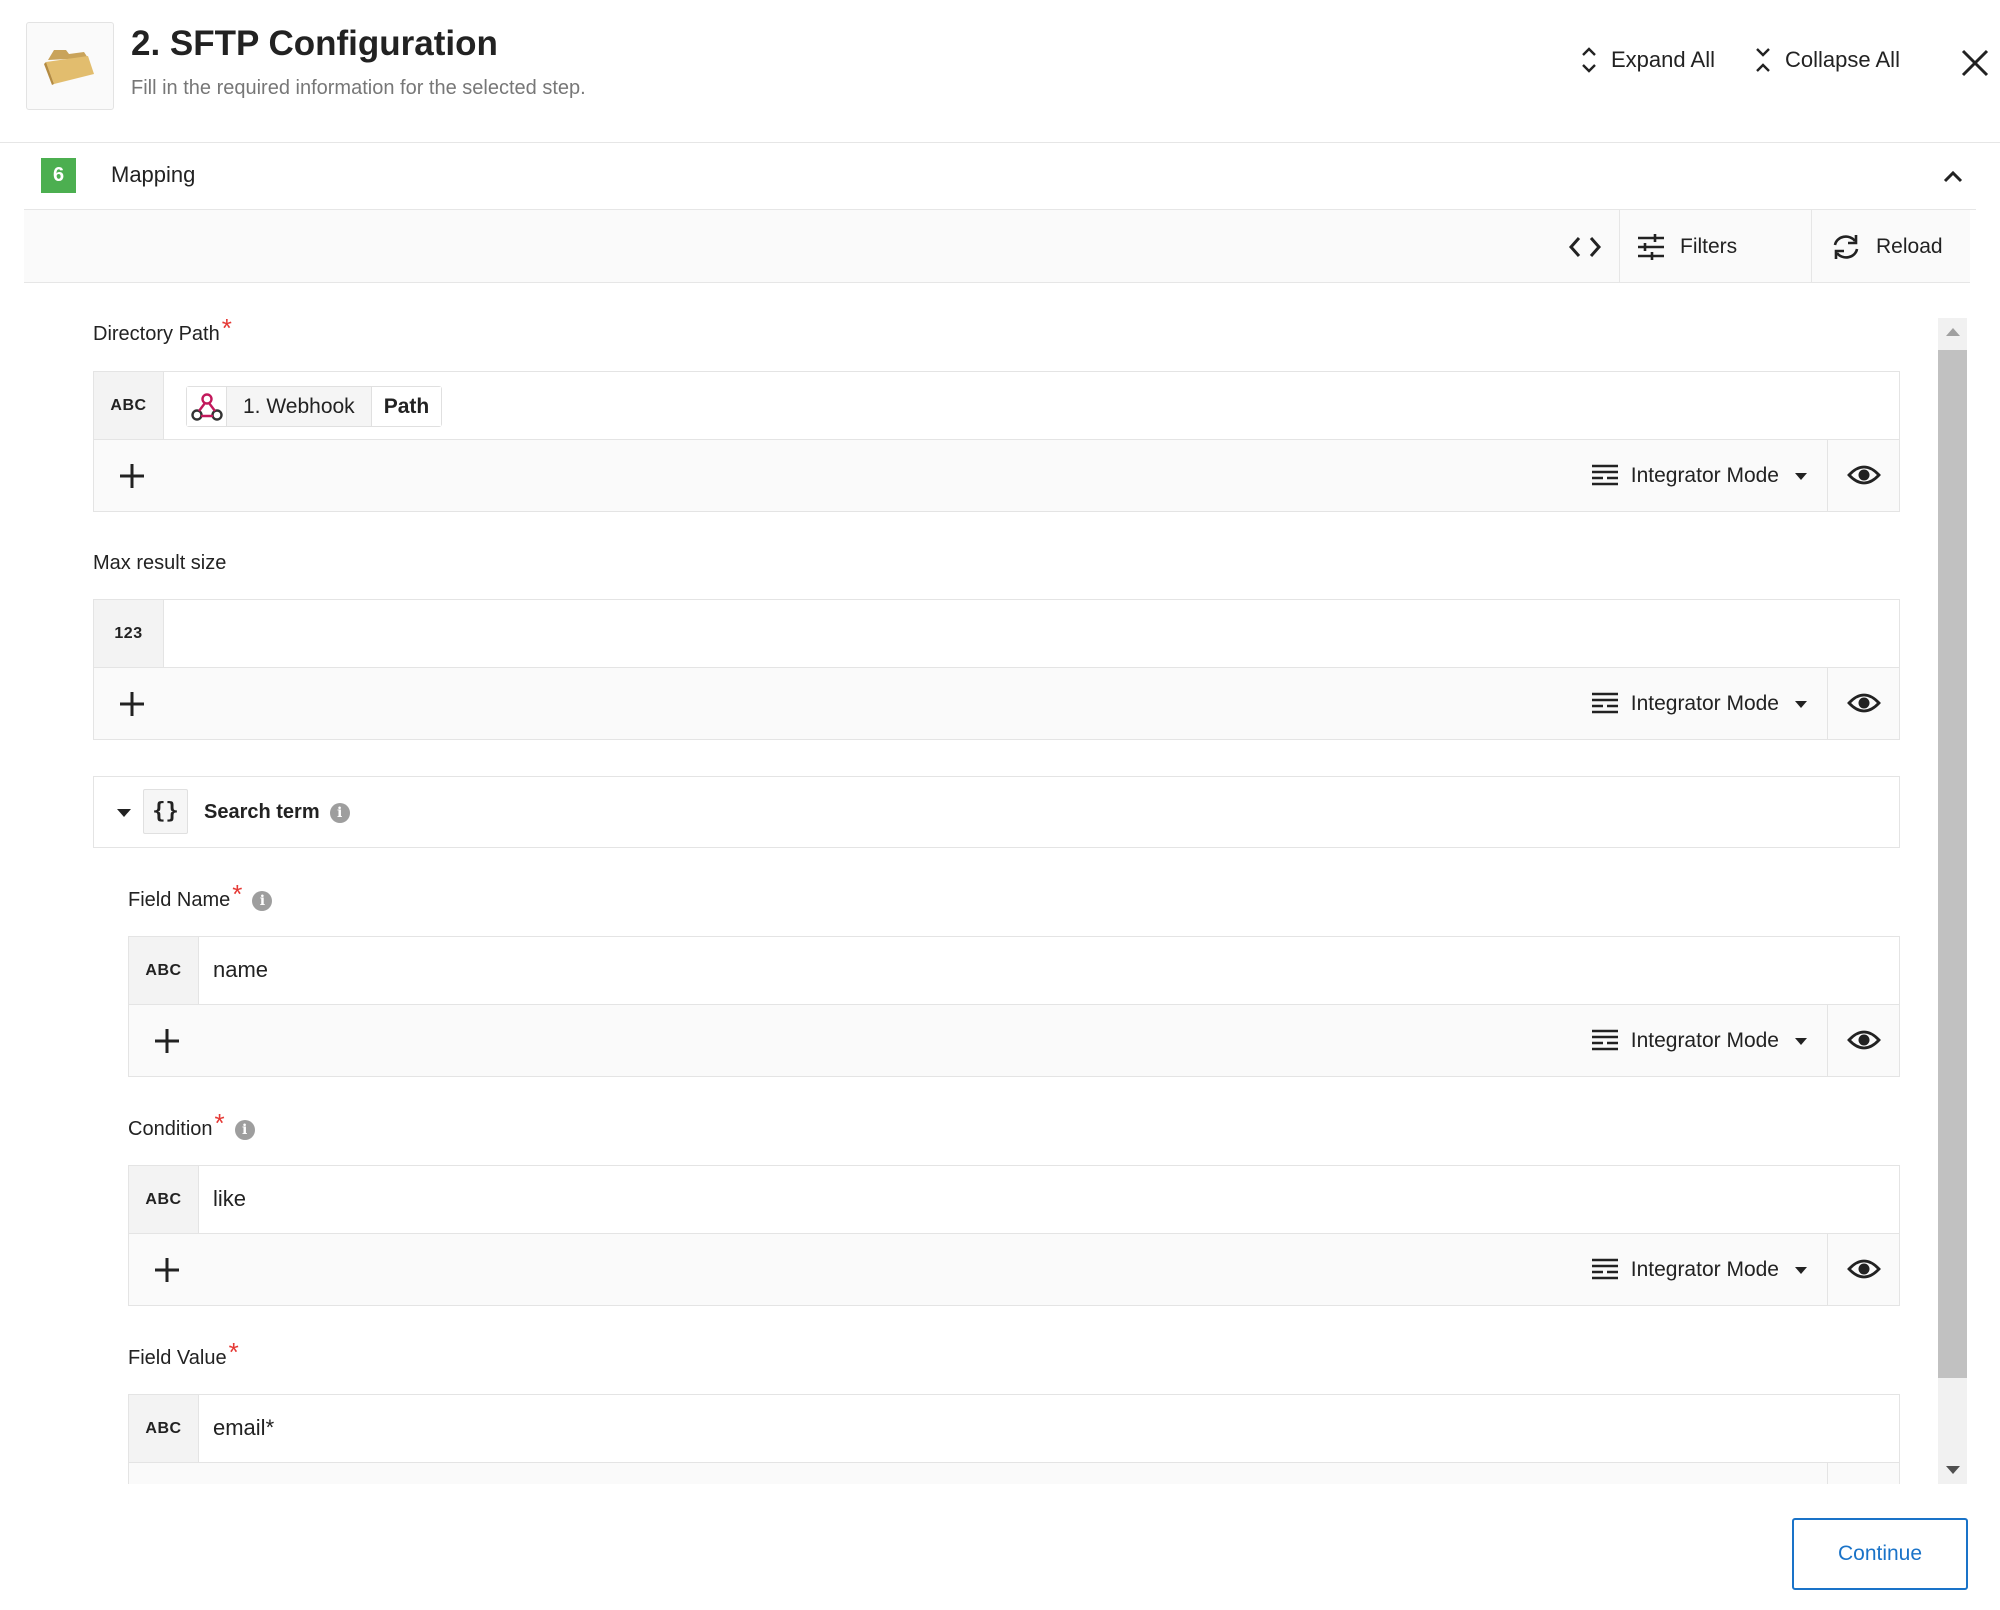 This screenshot has width=2000, height=1610. Describe the element at coordinates (70, 66) in the screenshot. I see `folder-icon` at that location.